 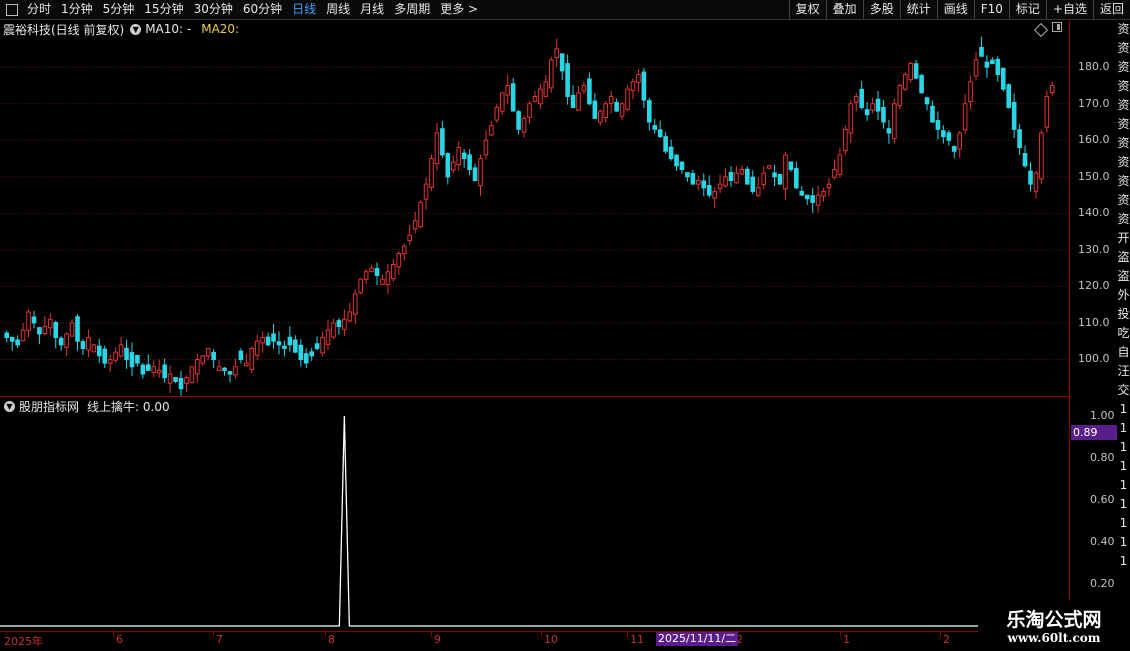 What do you see at coordinates (1069, 9) in the screenshot?
I see `tool-button: +自选` at bounding box center [1069, 9].